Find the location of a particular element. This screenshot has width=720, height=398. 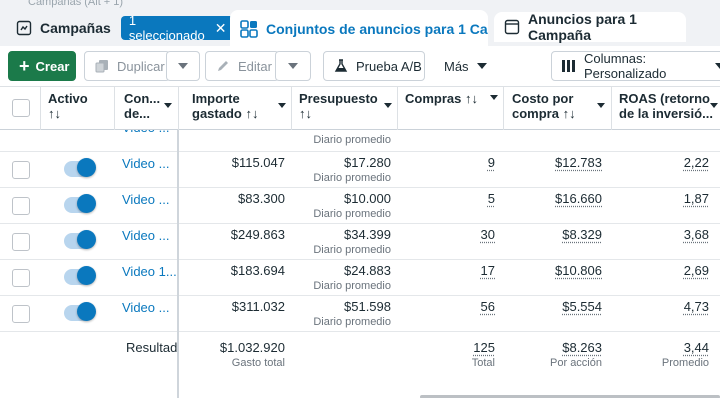

col-purchases-title: Compras ↑↓ is located at coordinates (441, 98).